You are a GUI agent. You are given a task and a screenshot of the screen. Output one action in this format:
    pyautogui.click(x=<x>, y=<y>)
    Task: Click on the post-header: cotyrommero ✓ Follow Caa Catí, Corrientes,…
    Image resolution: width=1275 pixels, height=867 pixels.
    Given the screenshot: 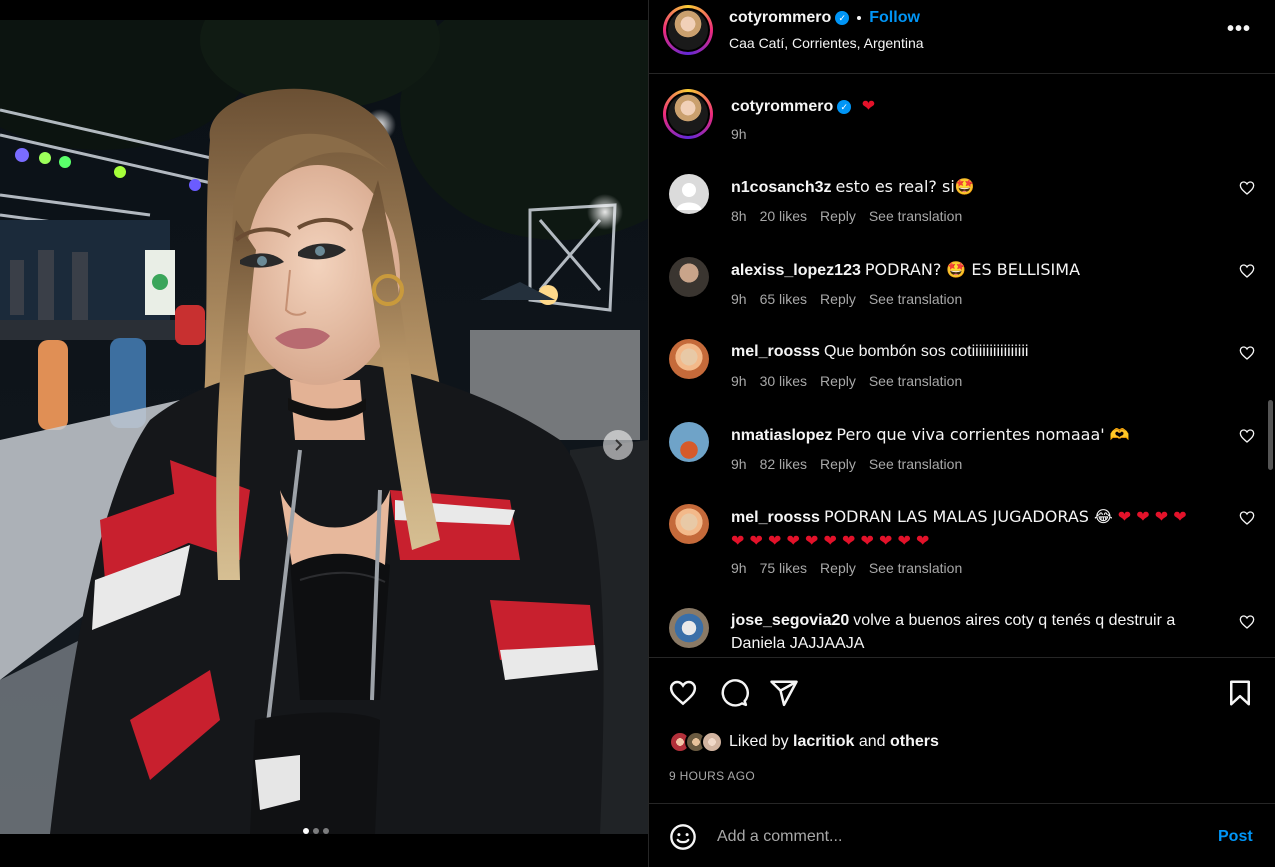 What is the action you would take?
    pyautogui.click(x=962, y=37)
    